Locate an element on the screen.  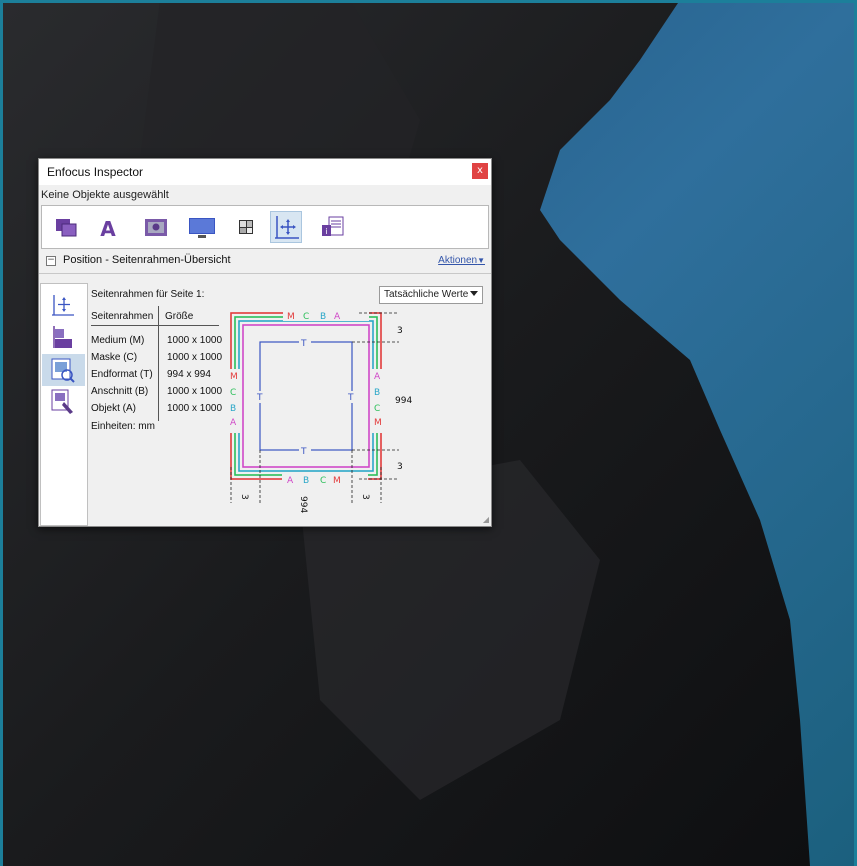
frames-heading: Seitenrahmen für Seite 1: is located at coordinates (148, 294).